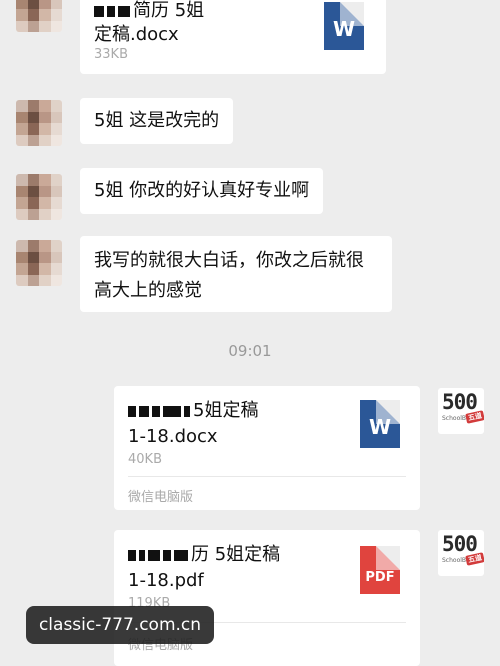 The width and height of the screenshot is (500, 666). I want to click on outgoing-file-card: 5姐定稿 1-18.docx 40KB W 微信电脑版, so click(267, 448).